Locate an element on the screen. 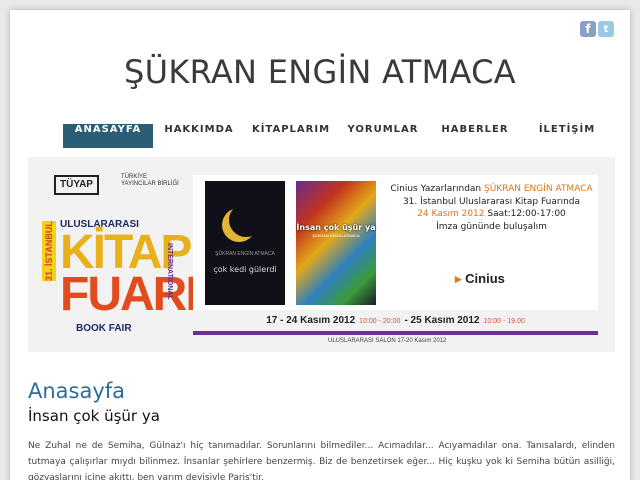 Image resolution: width=640 pixels, height=480 pixels. book1-author: ŞÜKRAN ENGİN ATMACA is located at coordinates (245, 254).